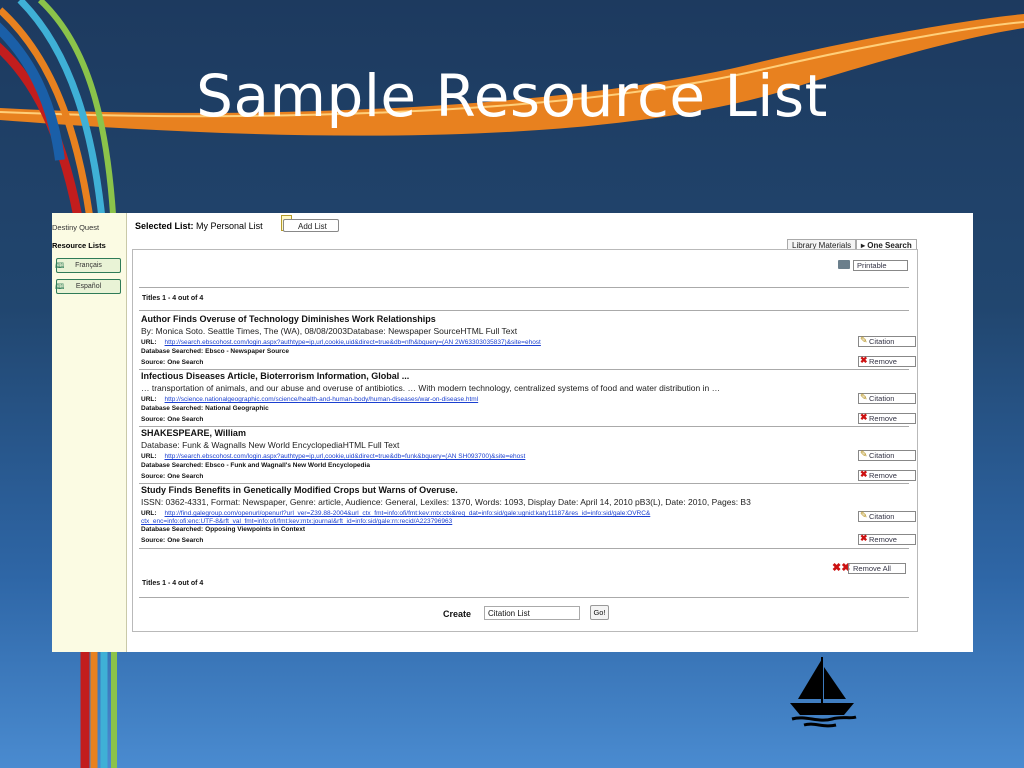 Image resolution: width=1024 pixels, height=768 pixels. Describe the element at coordinates (823, 692) in the screenshot. I see `sailboat-icon` at that location.